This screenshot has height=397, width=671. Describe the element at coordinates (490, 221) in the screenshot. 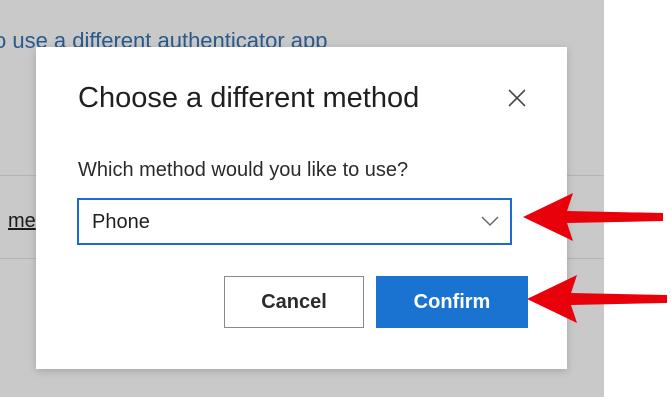

I see `chevron-down-icon` at that location.